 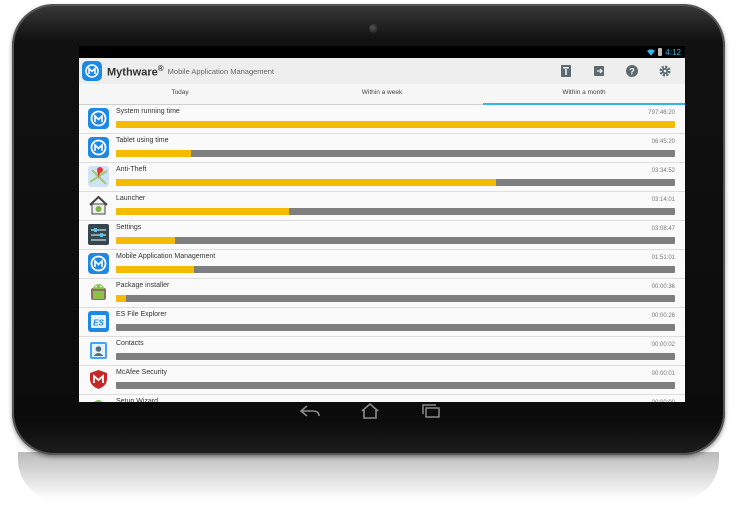 I want to click on tab-within-a-month: Within a month, so click(x=584, y=94).